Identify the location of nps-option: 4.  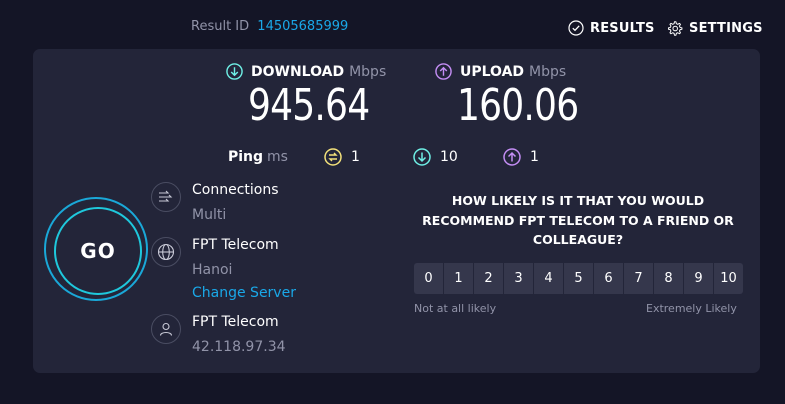
(548, 278).